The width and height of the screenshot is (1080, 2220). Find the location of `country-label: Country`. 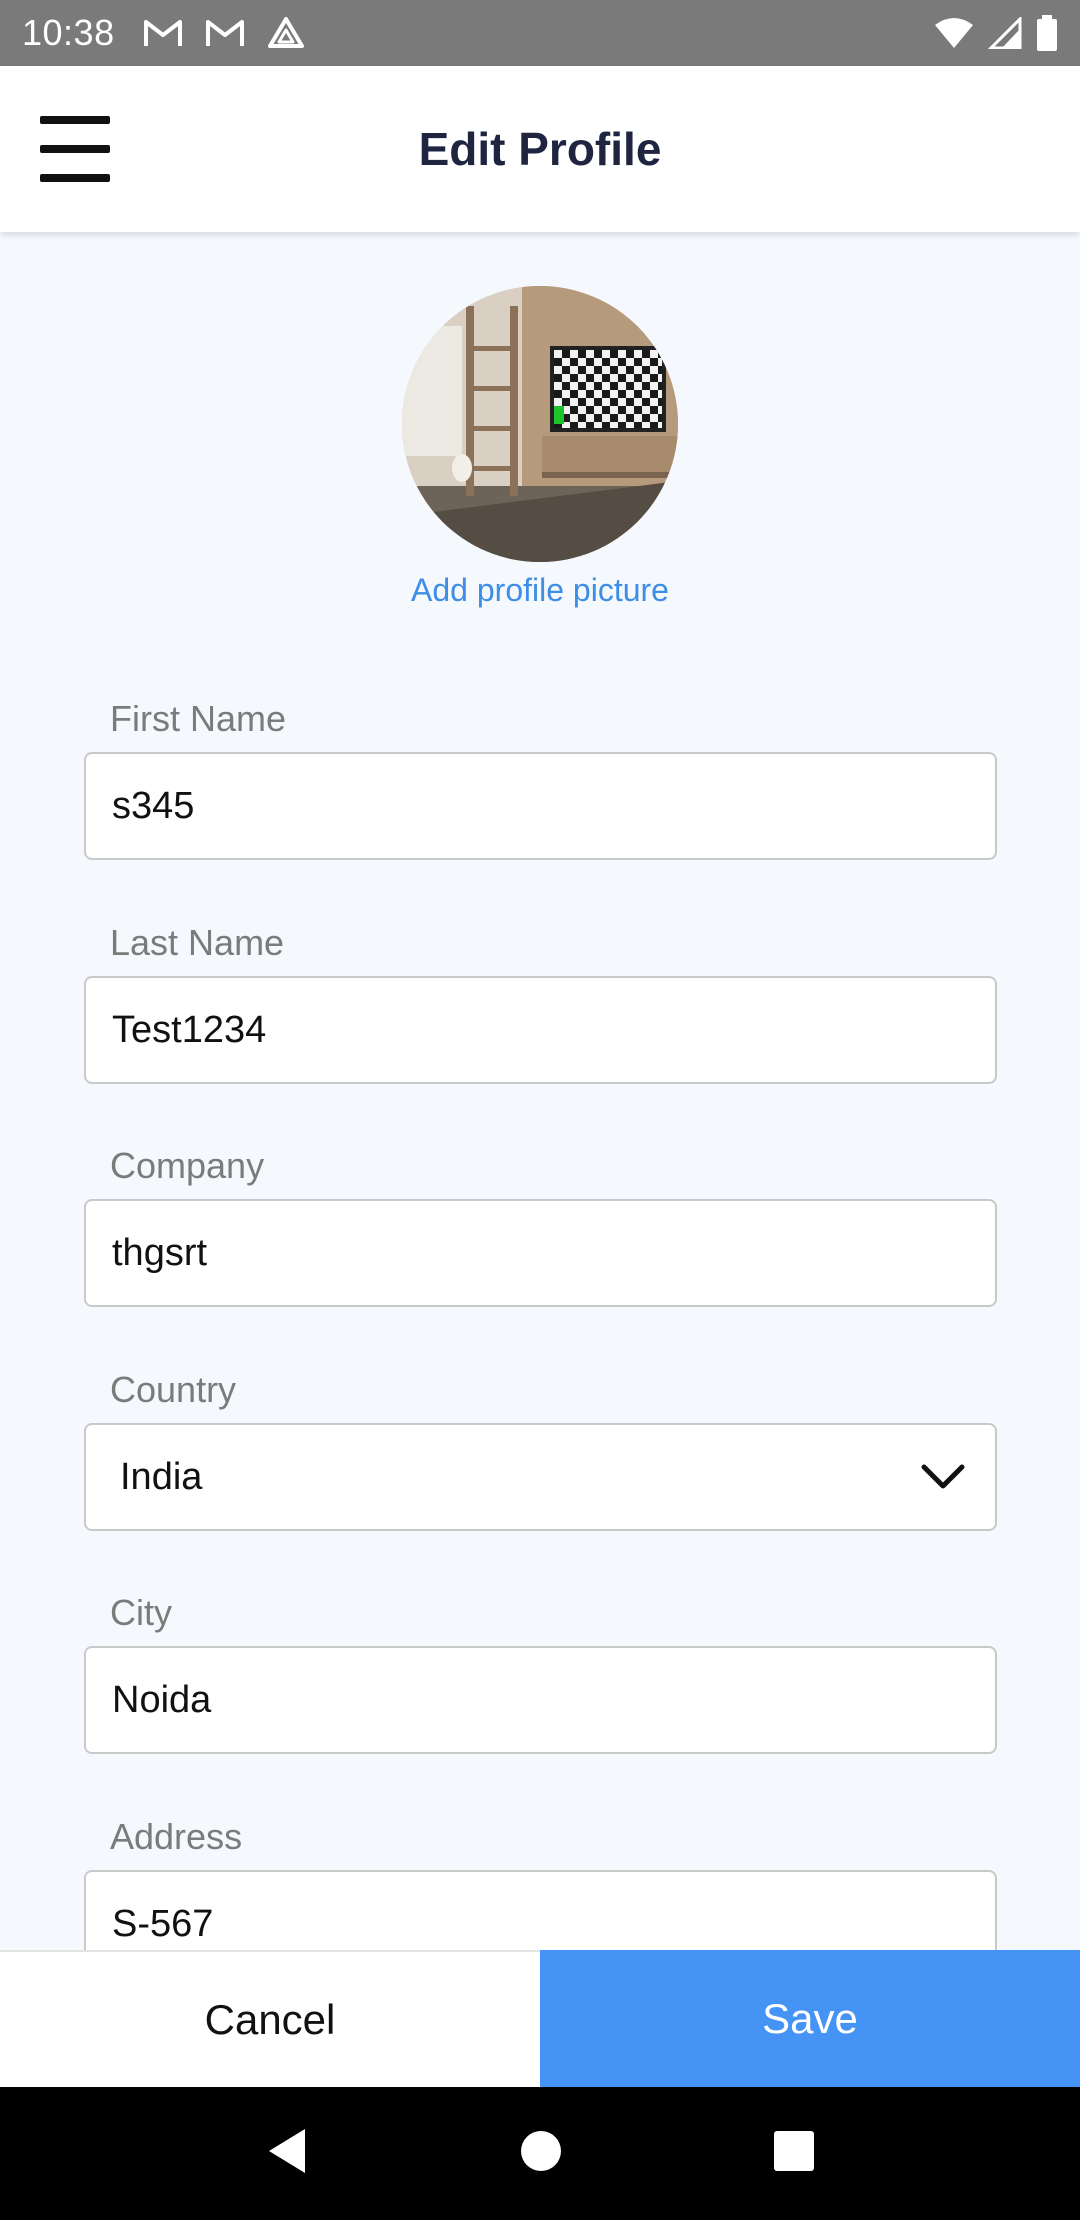

country-label: Country is located at coordinates (173, 1389).